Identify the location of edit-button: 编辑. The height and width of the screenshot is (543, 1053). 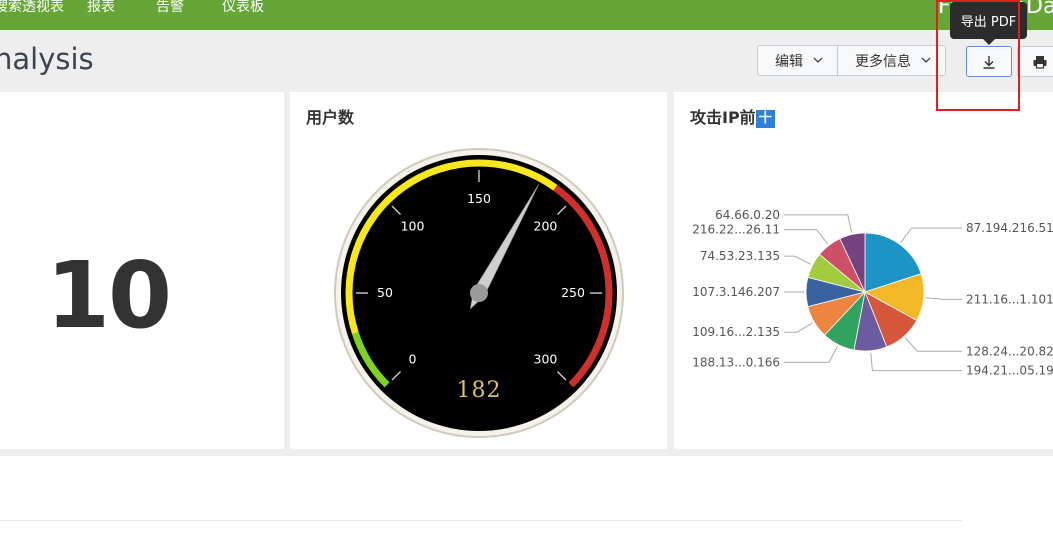
(797, 60).